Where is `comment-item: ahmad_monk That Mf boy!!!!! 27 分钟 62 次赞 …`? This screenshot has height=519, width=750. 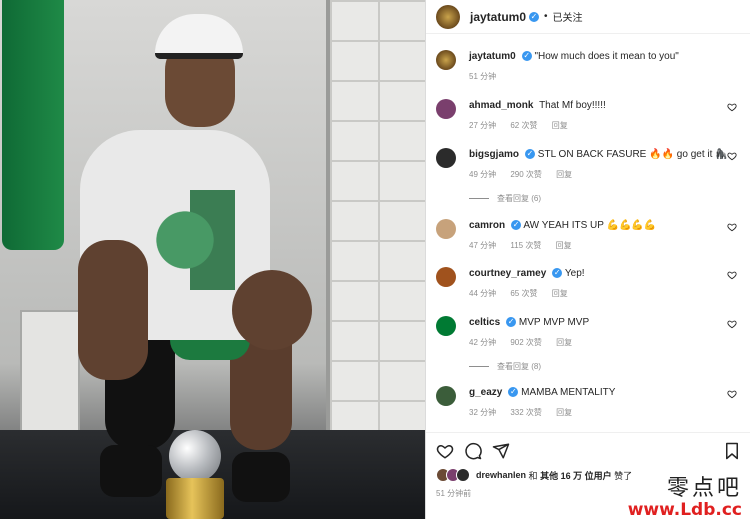
comment-item: ahmad_monk That Mf boy!!!!! 27 分钟 62 次赞 … is located at coordinates (588, 115).